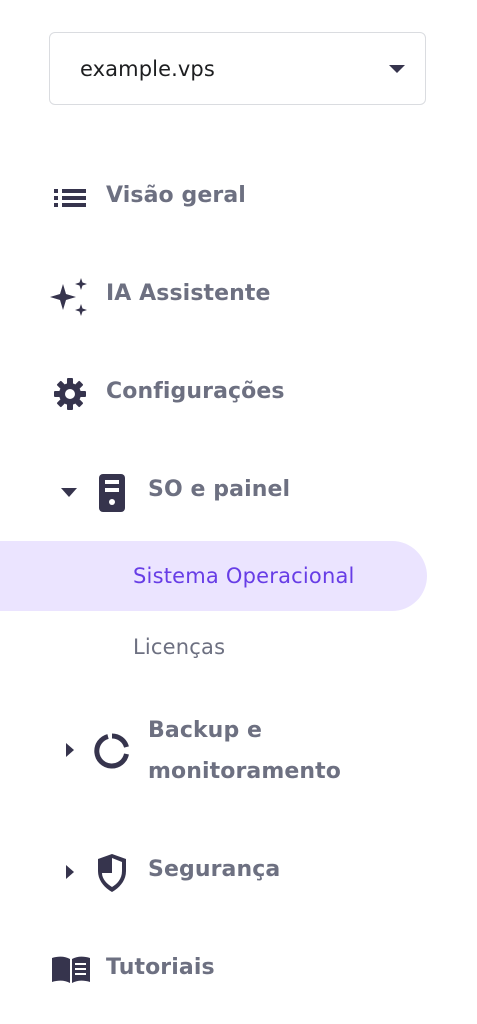  What do you see at coordinates (71, 970) in the screenshot?
I see `book-icon` at bounding box center [71, 970].